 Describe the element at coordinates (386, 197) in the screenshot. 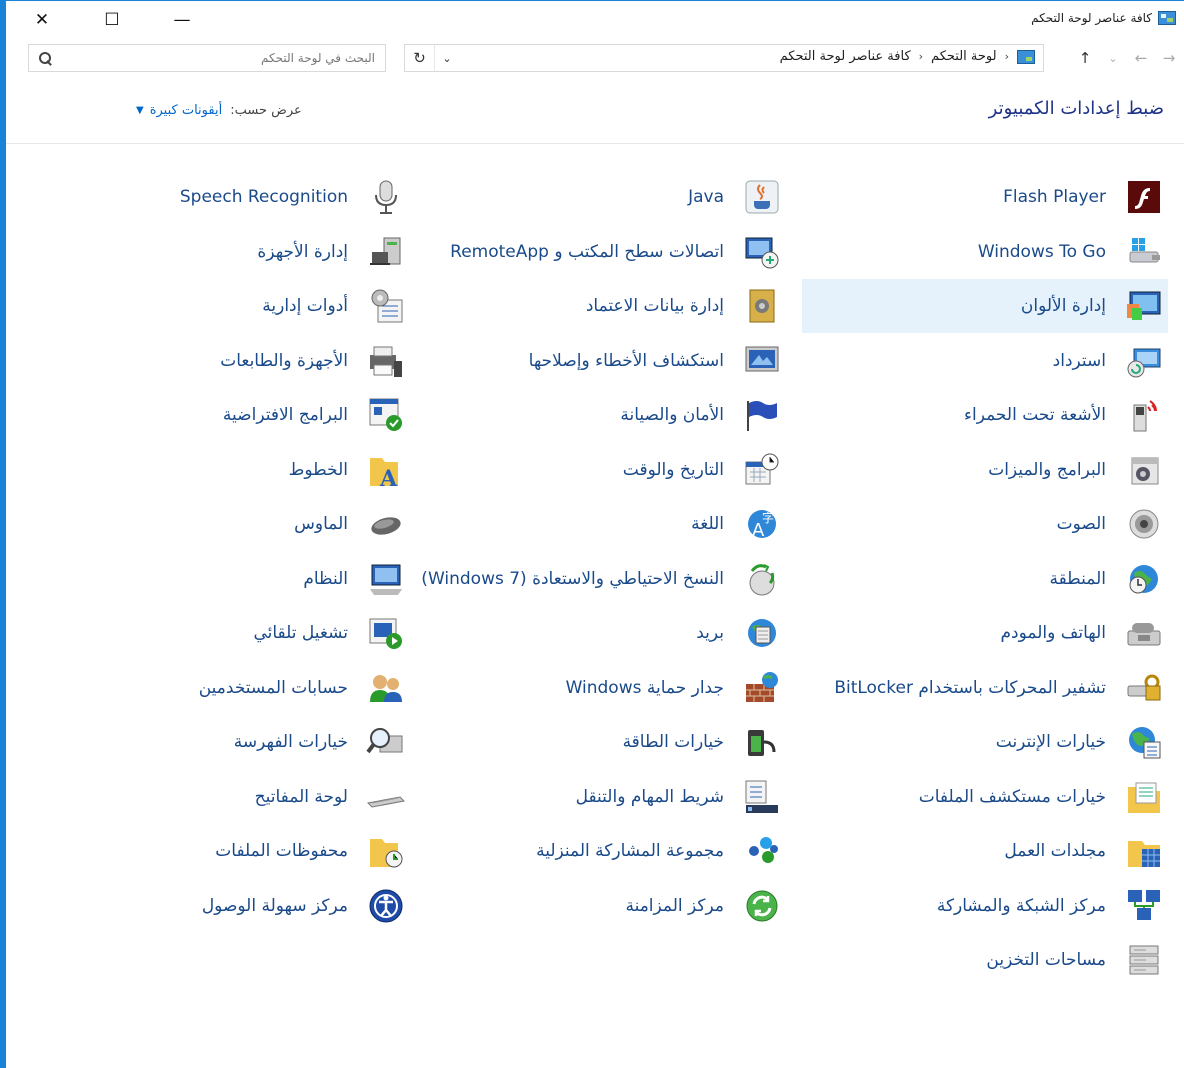

I see `speech-recognition-icon` at that location.